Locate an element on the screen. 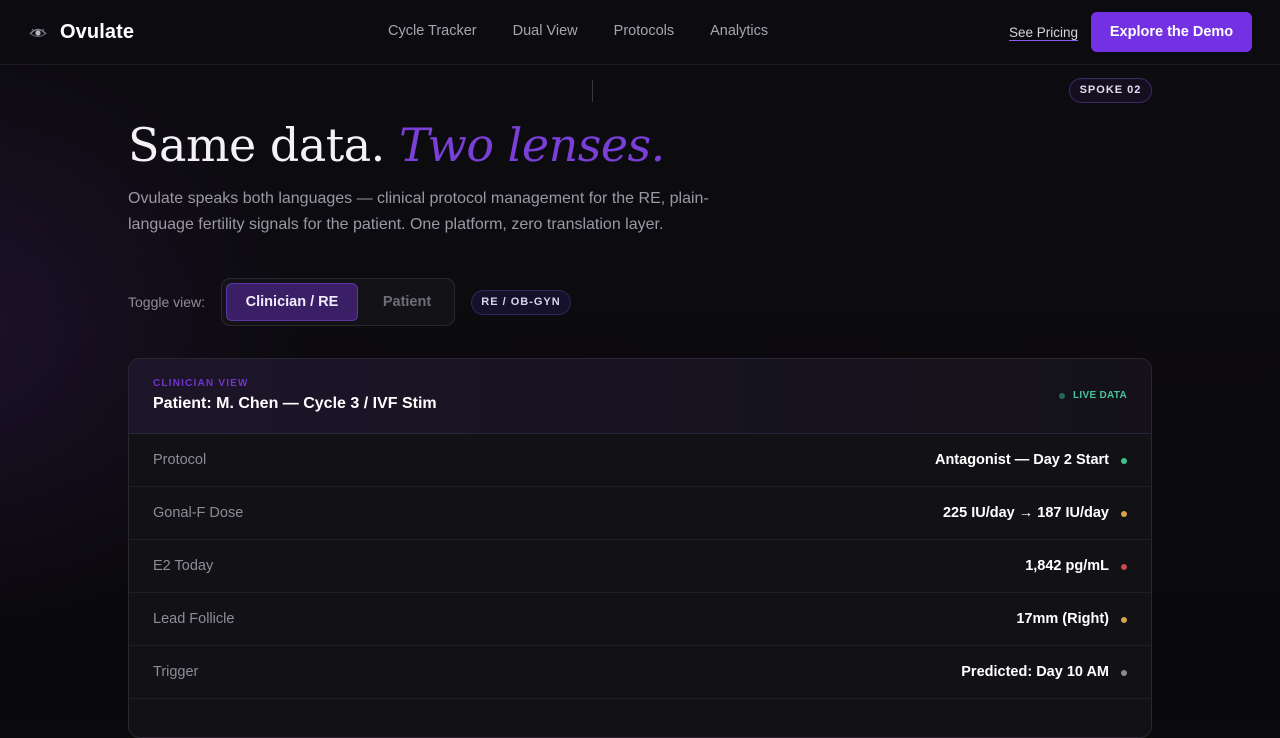 This screenshot has width=1280, height=738. nav-link-protocols: Protocols is located at coordinates (644, 31).